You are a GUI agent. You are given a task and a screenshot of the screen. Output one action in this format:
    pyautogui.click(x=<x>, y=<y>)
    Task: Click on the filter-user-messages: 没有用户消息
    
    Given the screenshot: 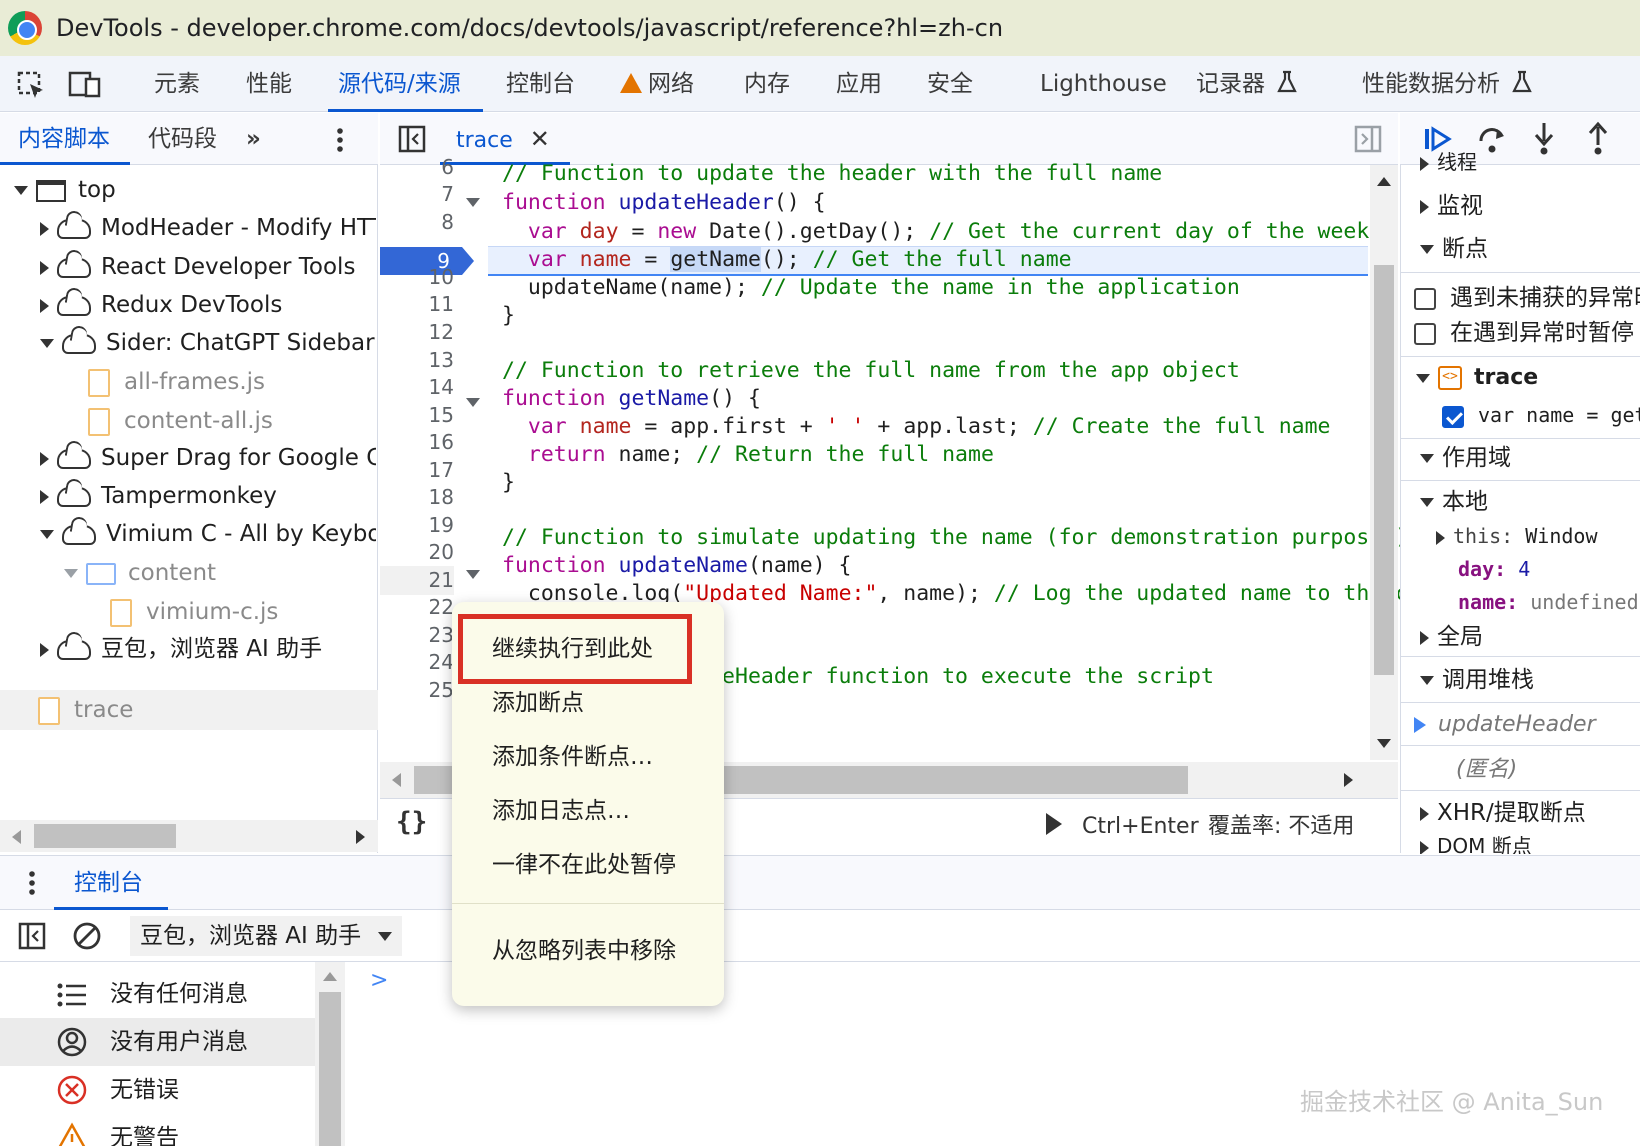 What is the action you would take?
    pyautogui.click(x=157, y=1042)
    